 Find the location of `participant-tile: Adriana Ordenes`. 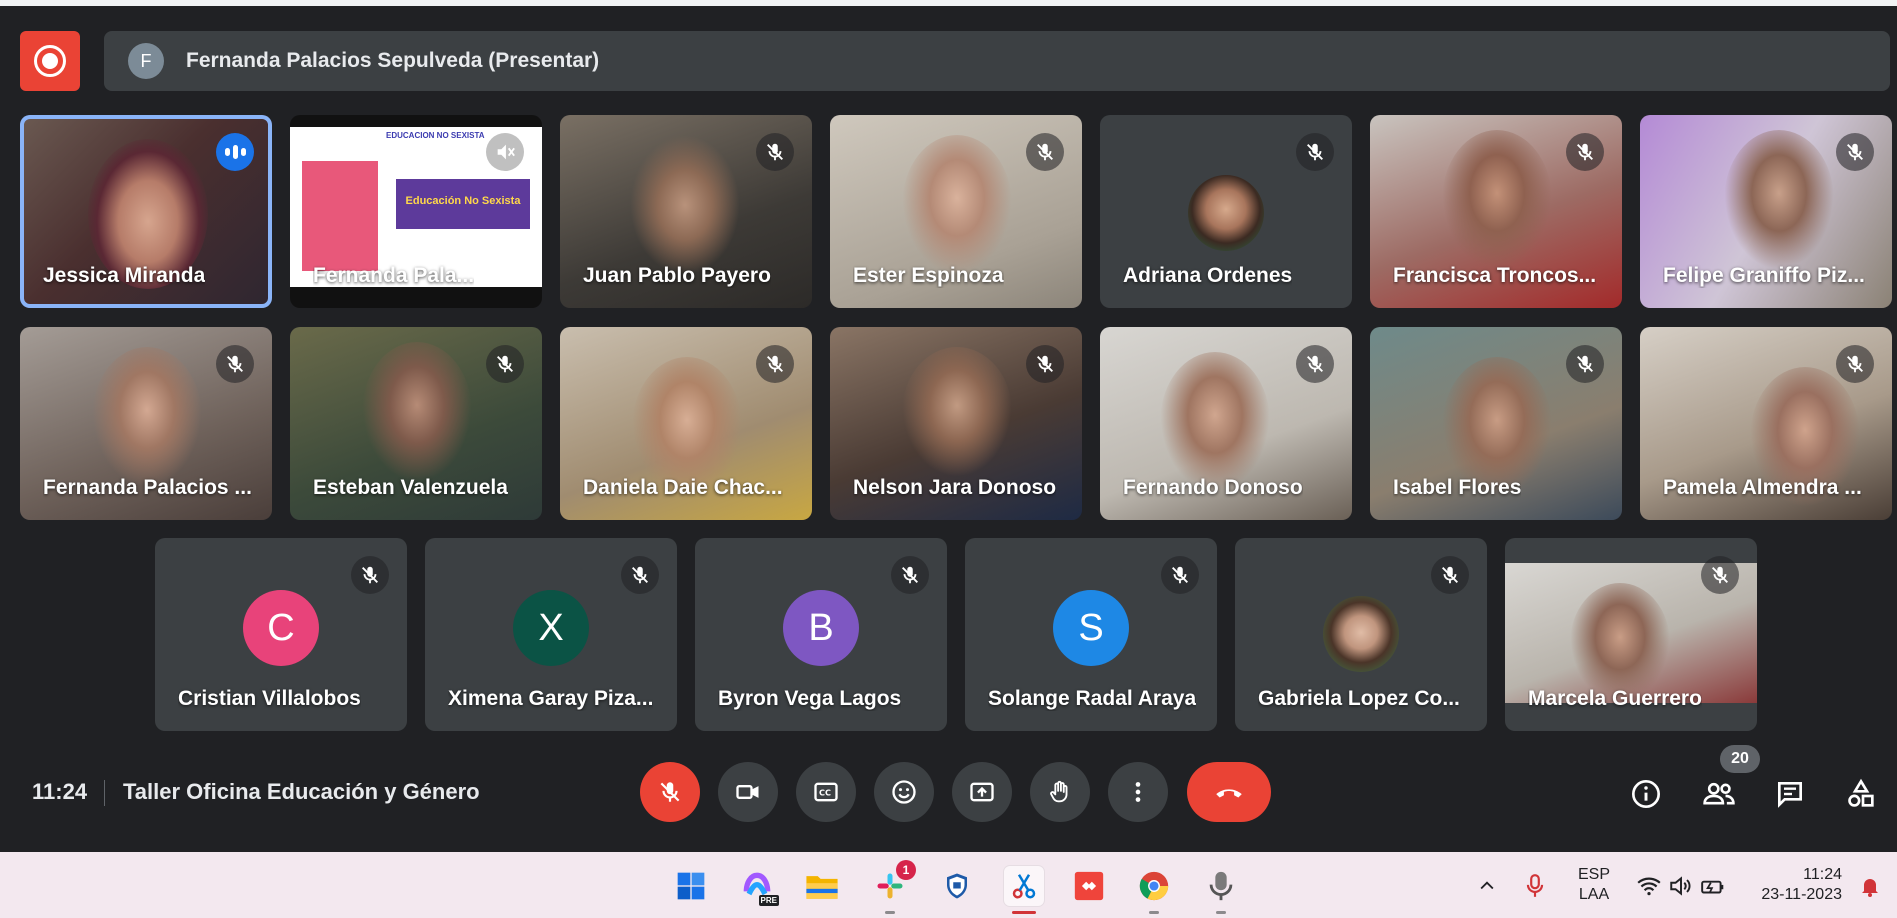

participant-tile: Adriana Ordenes is located at coordinates (1226, 211).